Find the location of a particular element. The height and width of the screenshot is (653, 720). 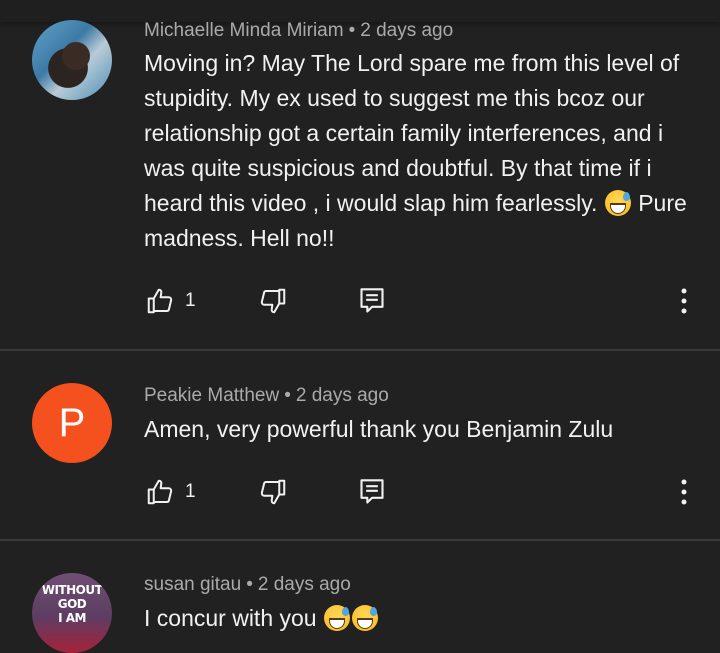

avatar: WITHOUT GOD I AM is located at coordinates (72, 613).